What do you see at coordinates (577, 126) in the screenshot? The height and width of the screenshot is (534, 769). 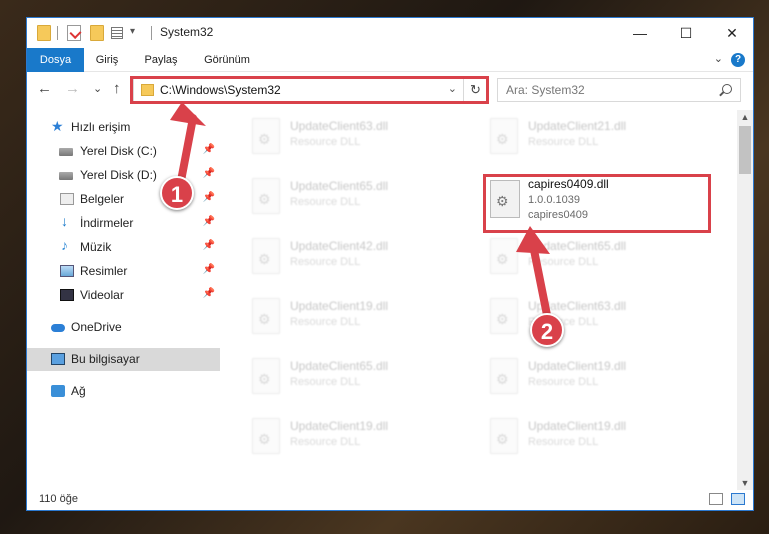 I see `file-name: UpdateClient21.dll` at bounding box center [577, 126].